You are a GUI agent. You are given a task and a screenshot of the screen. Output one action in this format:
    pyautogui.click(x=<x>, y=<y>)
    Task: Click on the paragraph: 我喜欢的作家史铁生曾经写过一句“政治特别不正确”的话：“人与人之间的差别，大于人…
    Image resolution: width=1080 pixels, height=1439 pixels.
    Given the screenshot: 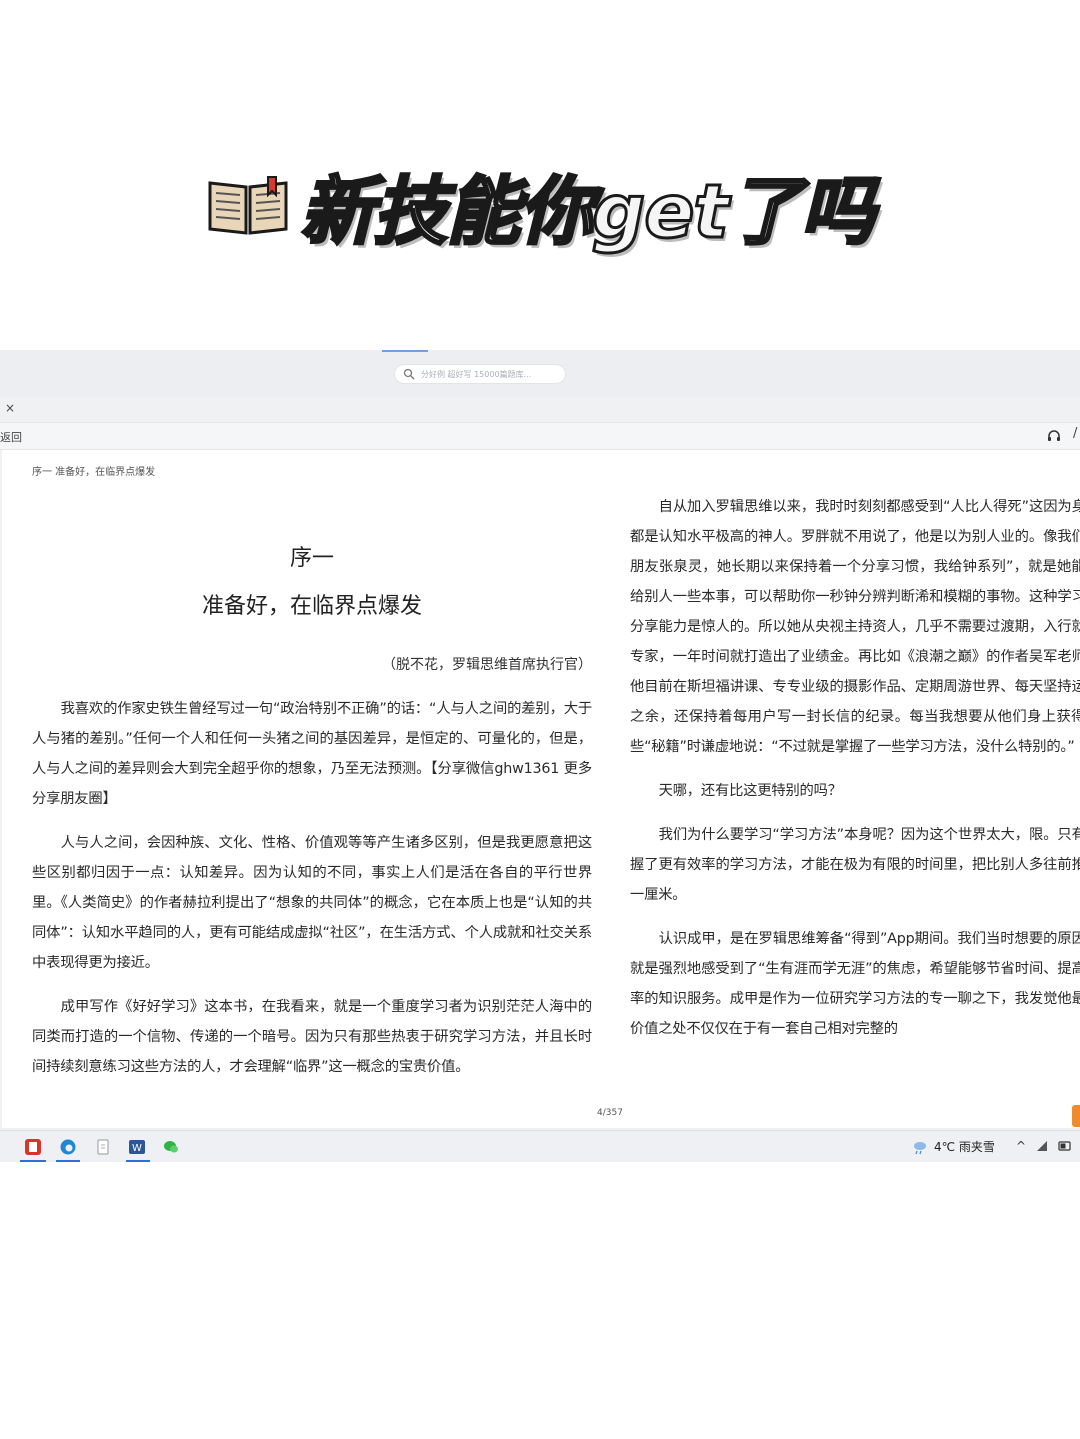 What is the action you would take?
    pyautogui.click(x=312, y=754)
    